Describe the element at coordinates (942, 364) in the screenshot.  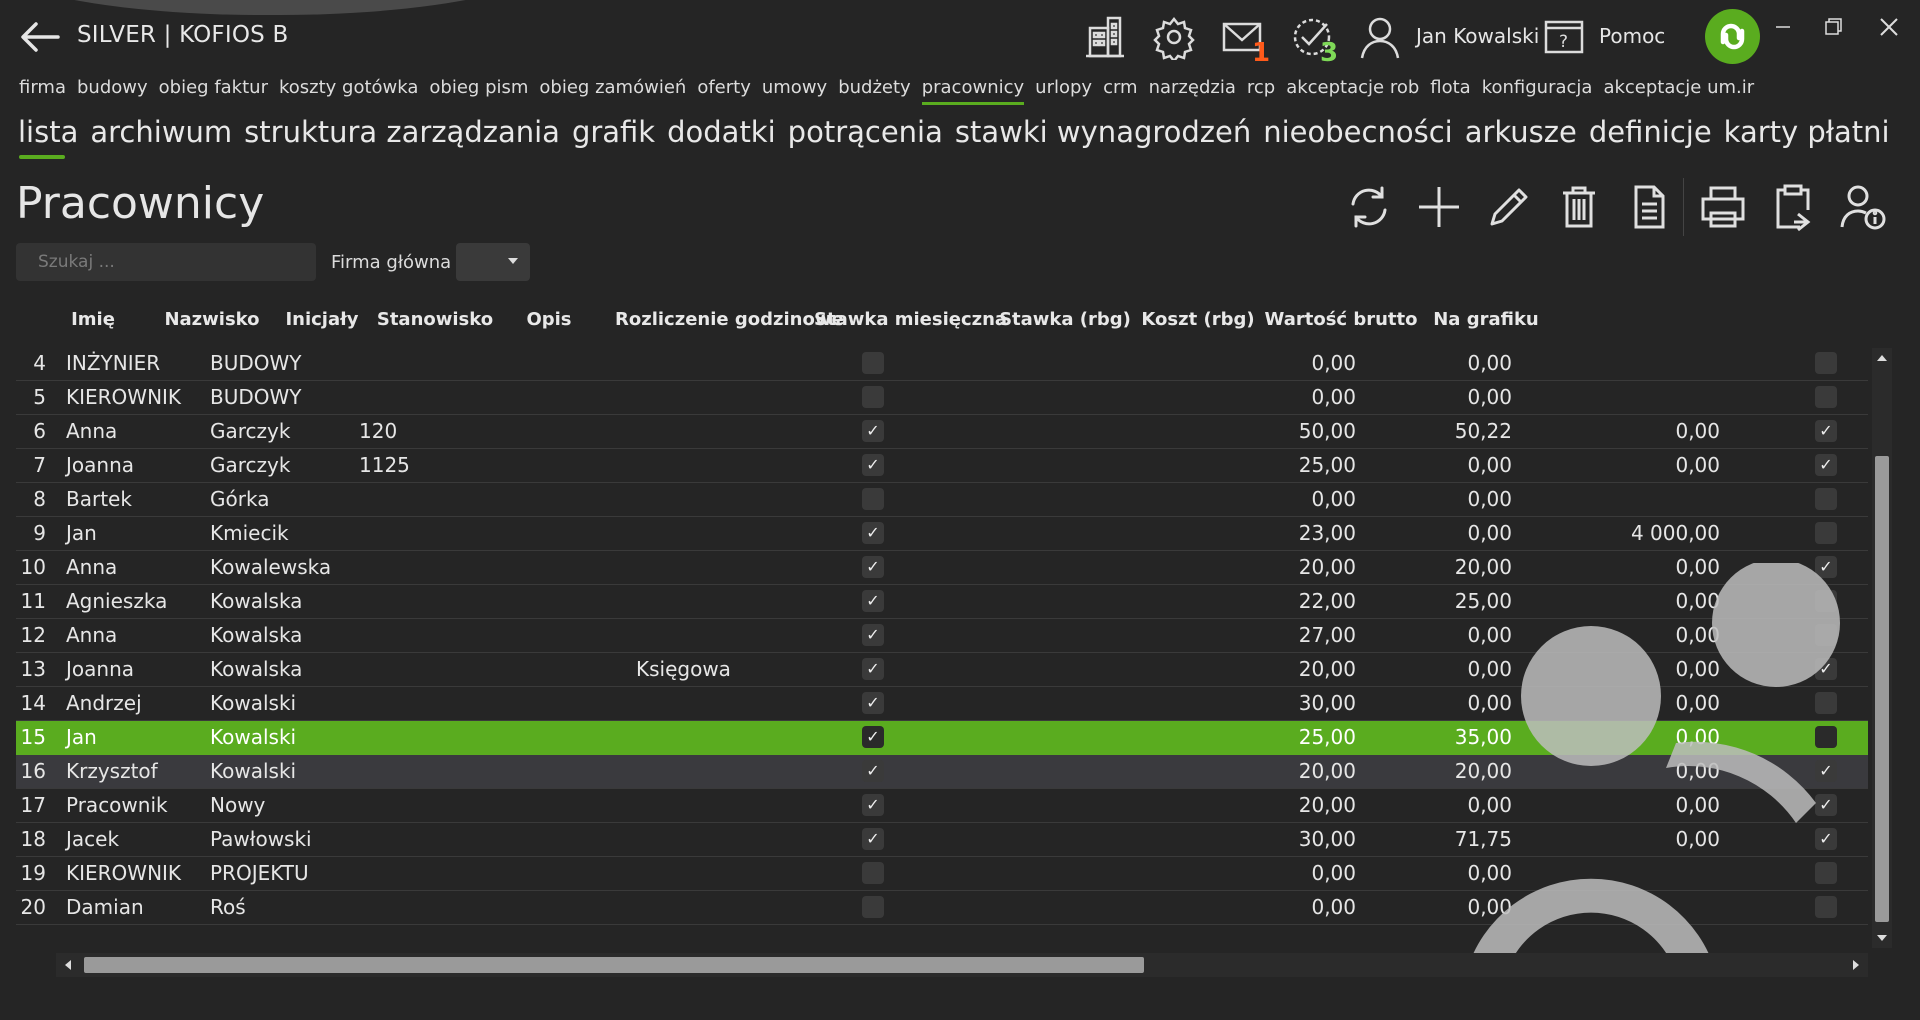
I see `table-row: 4 INŻYNIER BUDOWY 0,00 0,00` at that location.